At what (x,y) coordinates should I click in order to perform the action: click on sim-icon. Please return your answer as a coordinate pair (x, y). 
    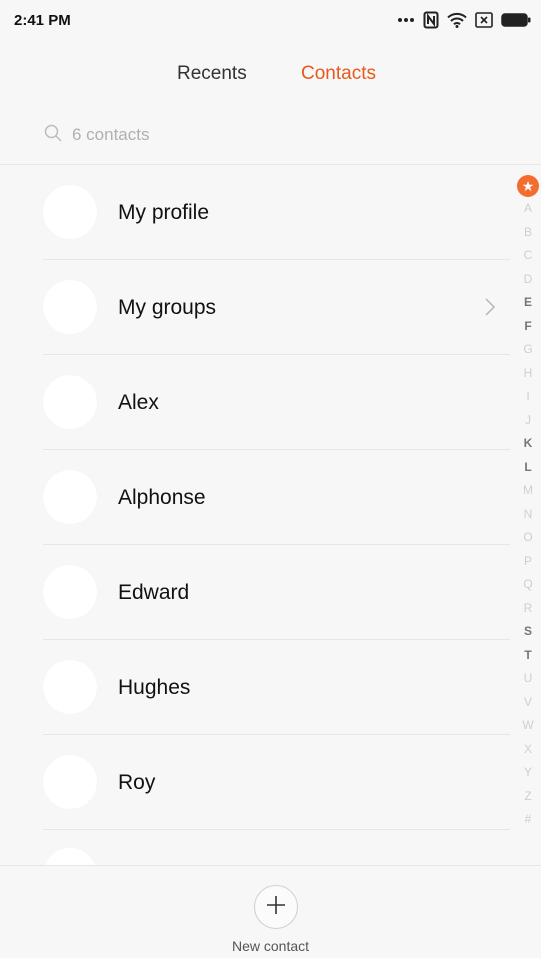
    Looking at the image, I should click on (484, 20).